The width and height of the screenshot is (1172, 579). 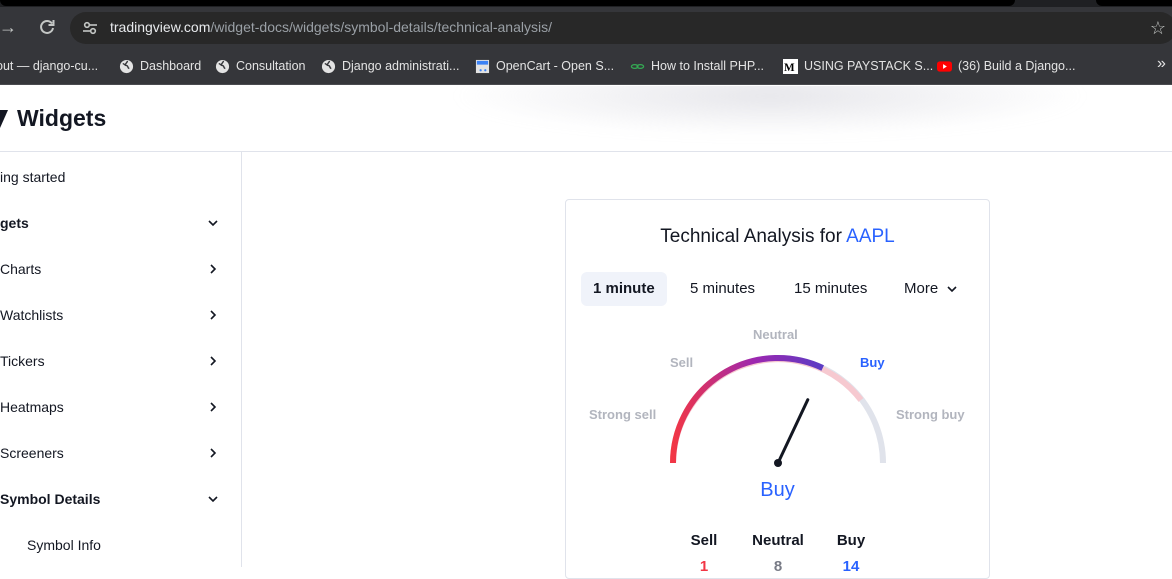 What do you see at coordinates (770, 111) in the screenshot?
I see `header-banner-blur` at bounding box center [770, 111].